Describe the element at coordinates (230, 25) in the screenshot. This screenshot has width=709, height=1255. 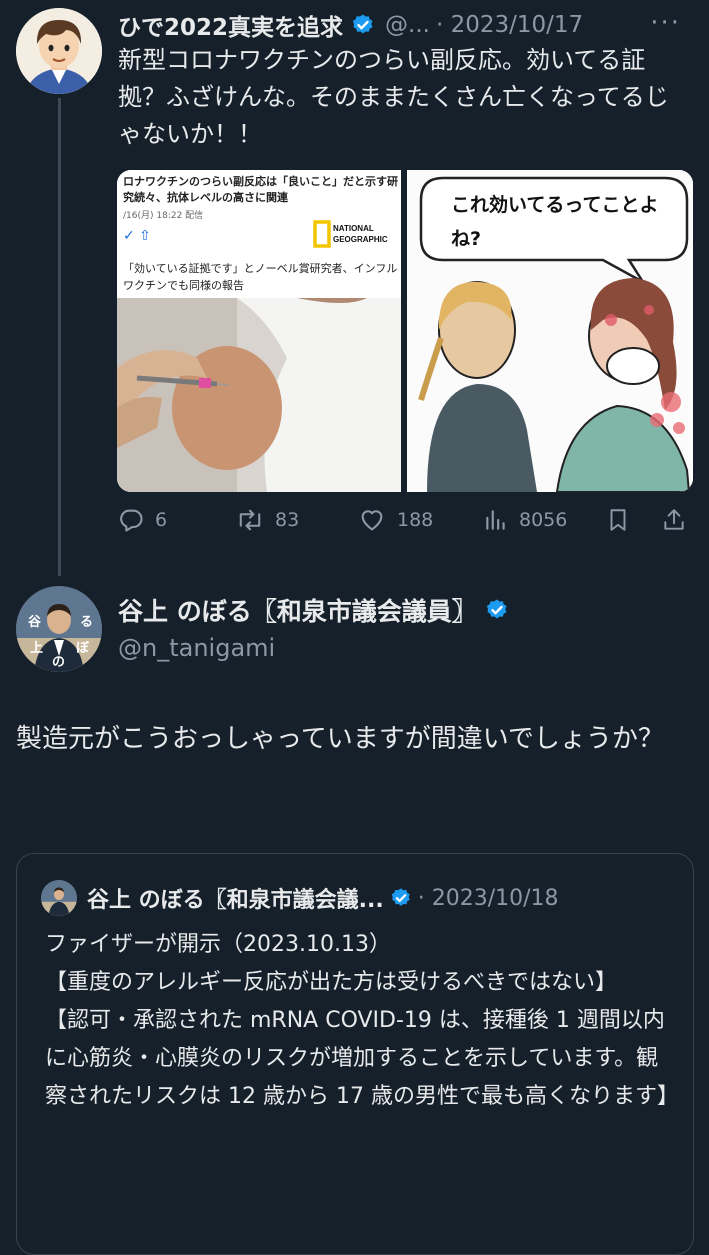
I see `display-name: ひで2022真実を追求` at that location.